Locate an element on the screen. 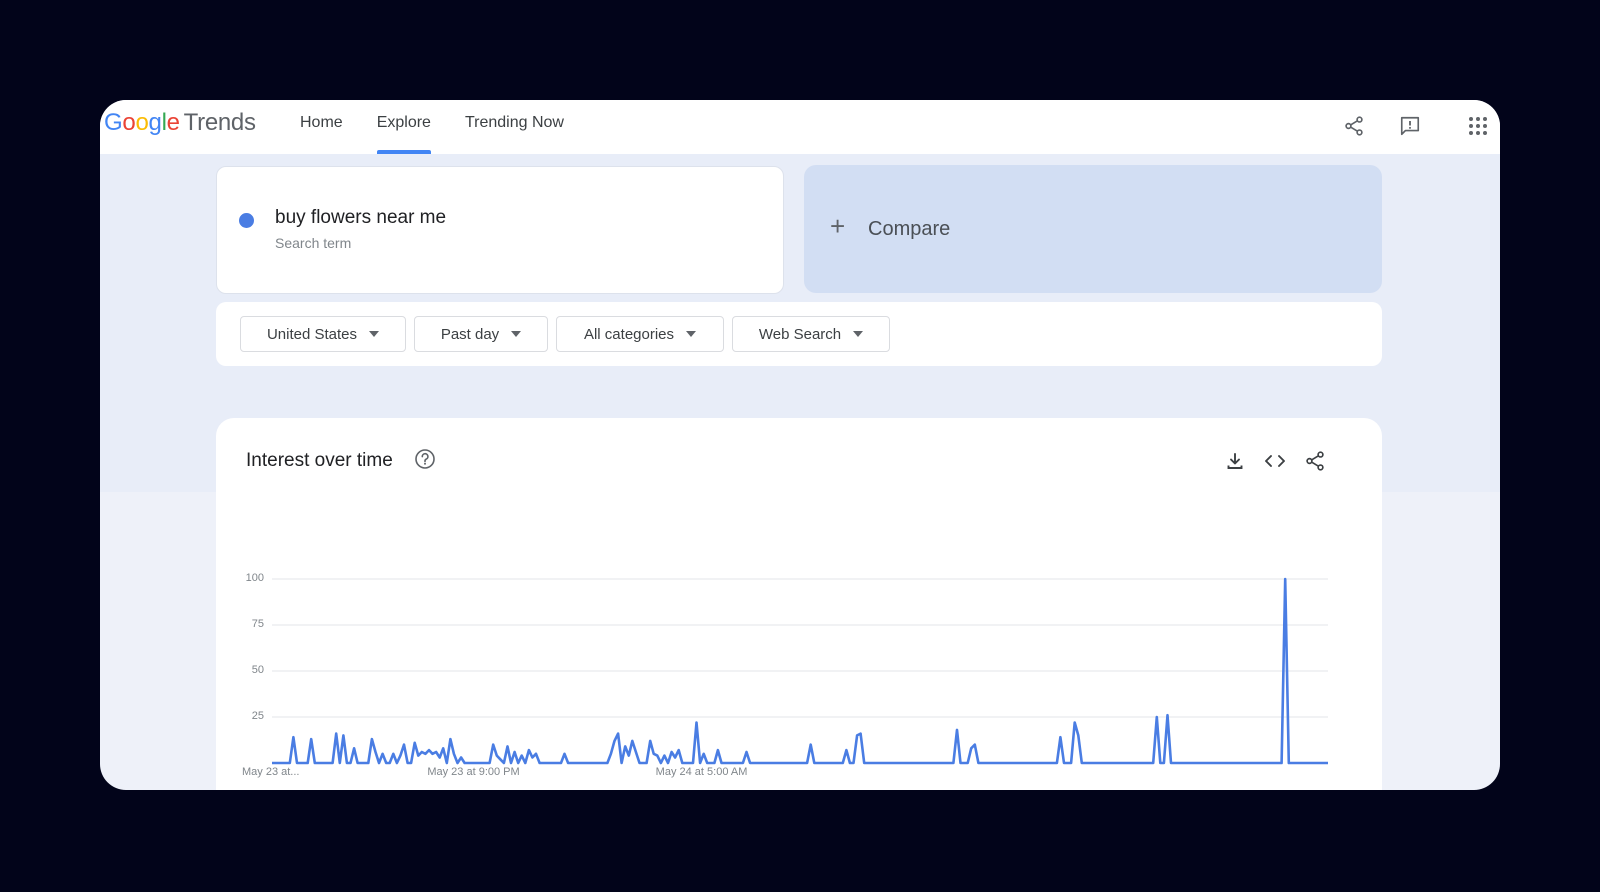  search-term: buy flowers near me is located at coordinates (360, 218).